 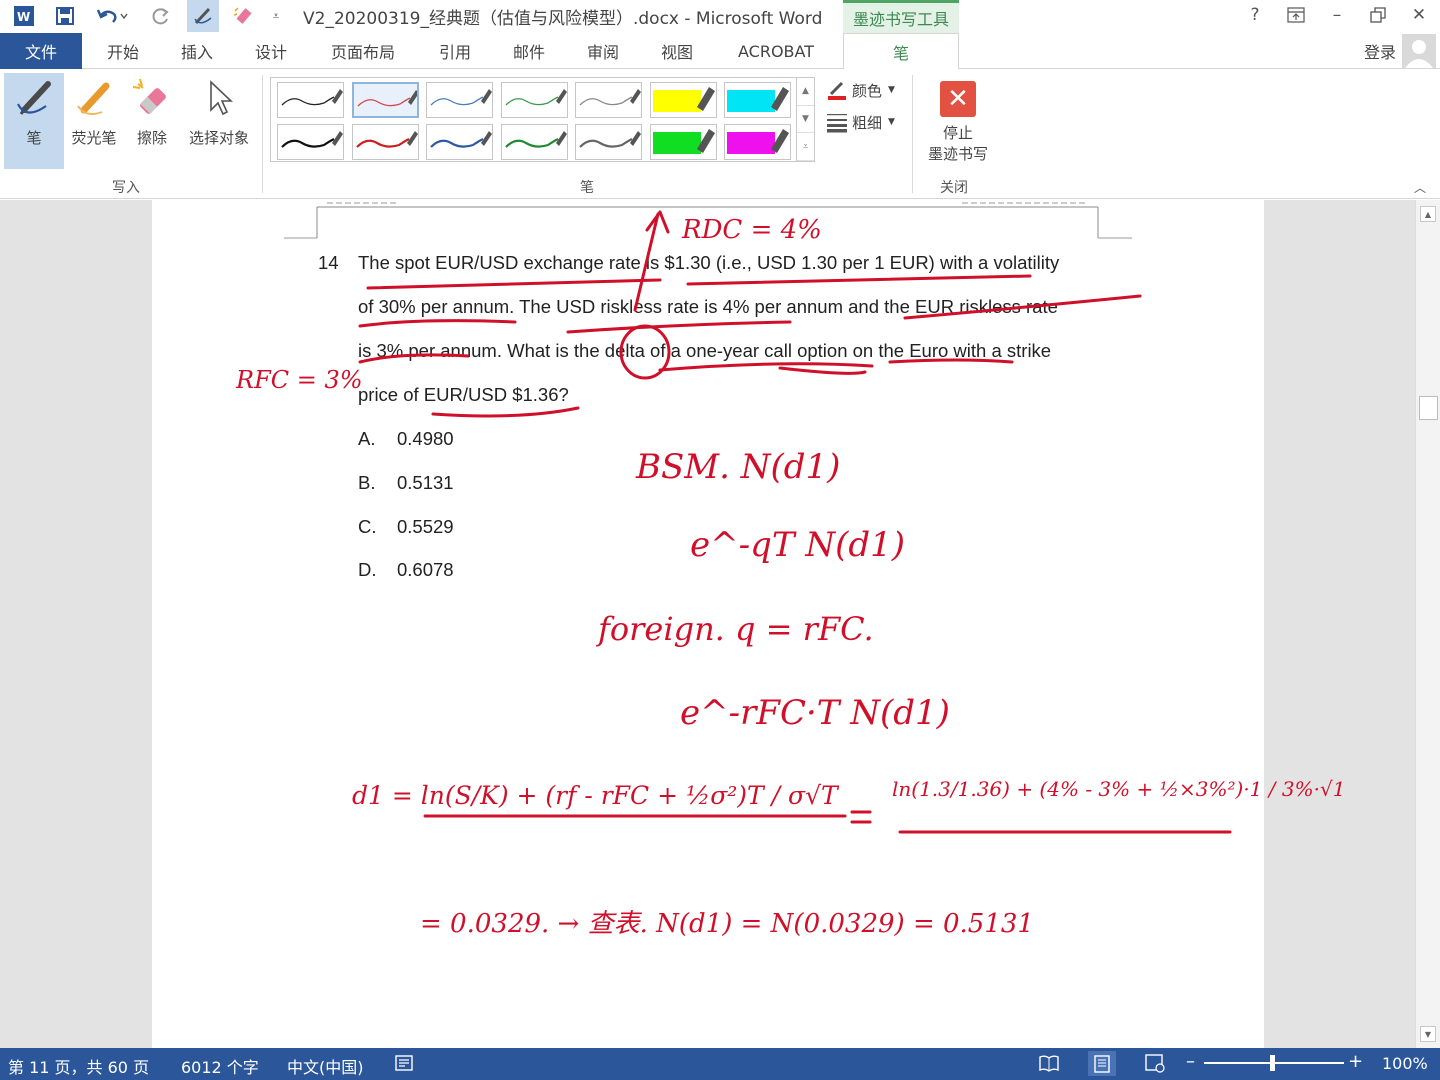 I want to click on eraser-icon, so click(x=152, y=98).